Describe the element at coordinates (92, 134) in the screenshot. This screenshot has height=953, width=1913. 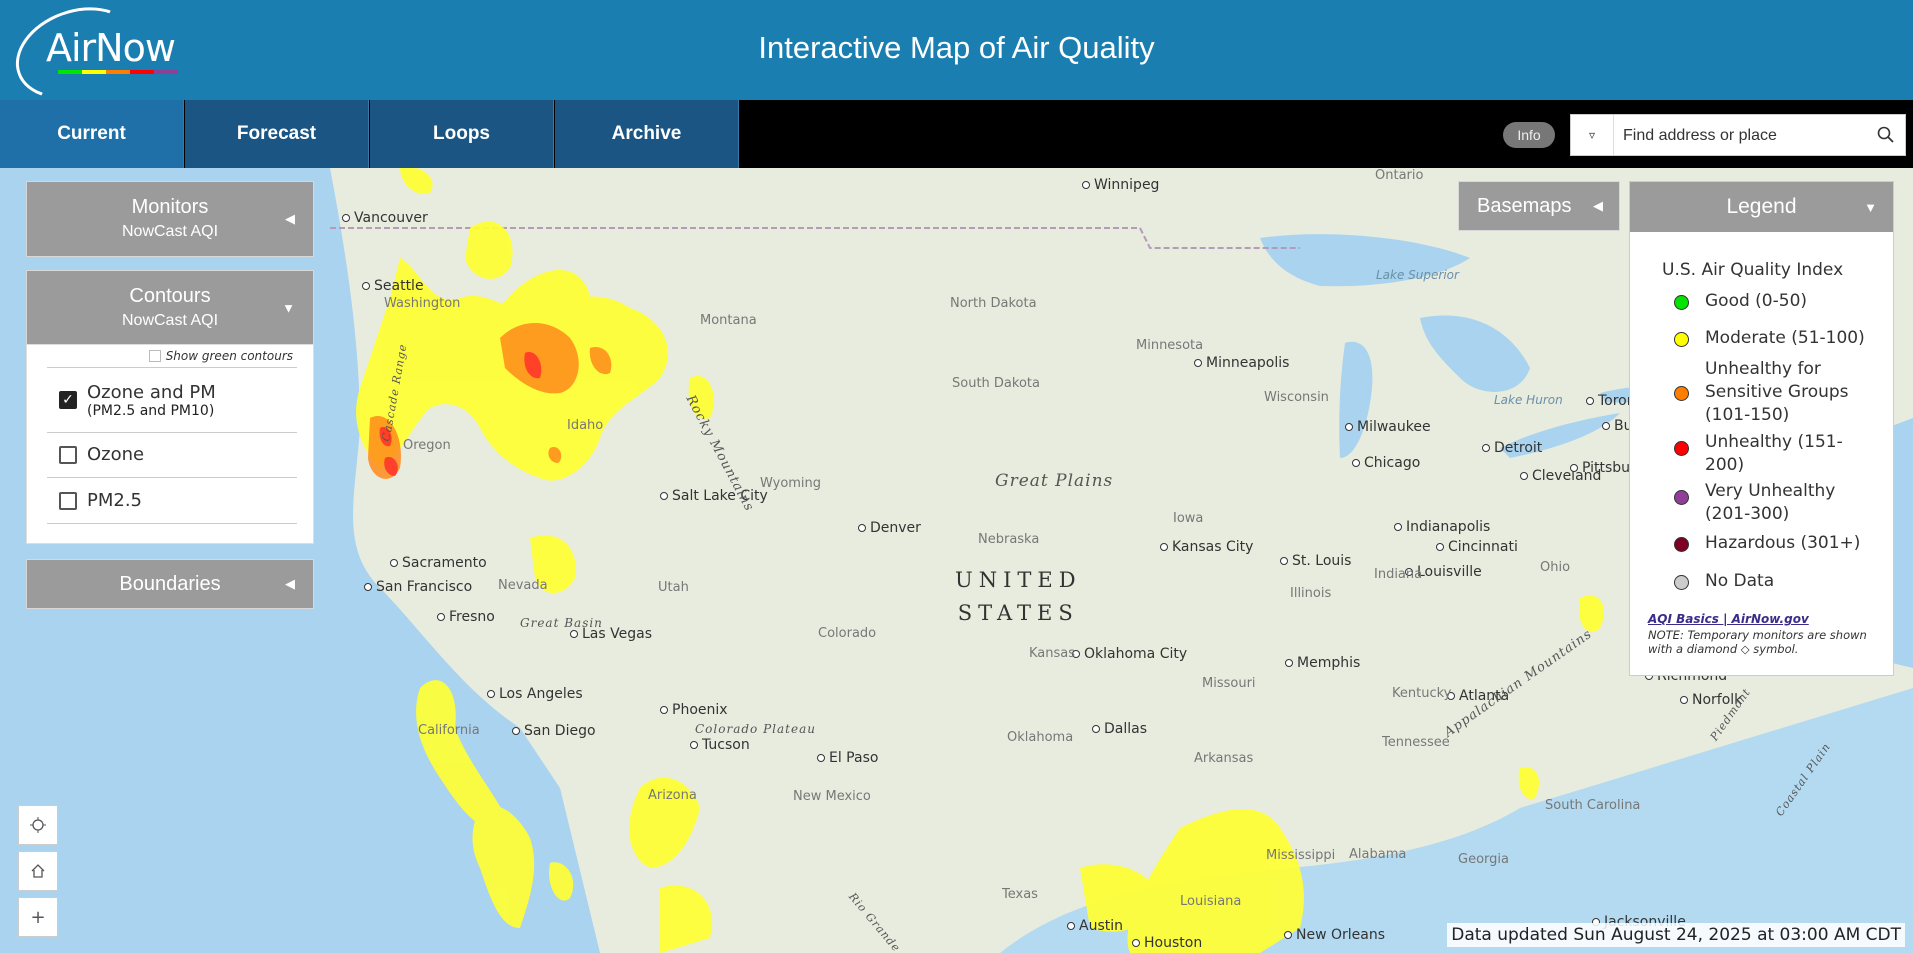
I see `tab-current: Current` at that location.